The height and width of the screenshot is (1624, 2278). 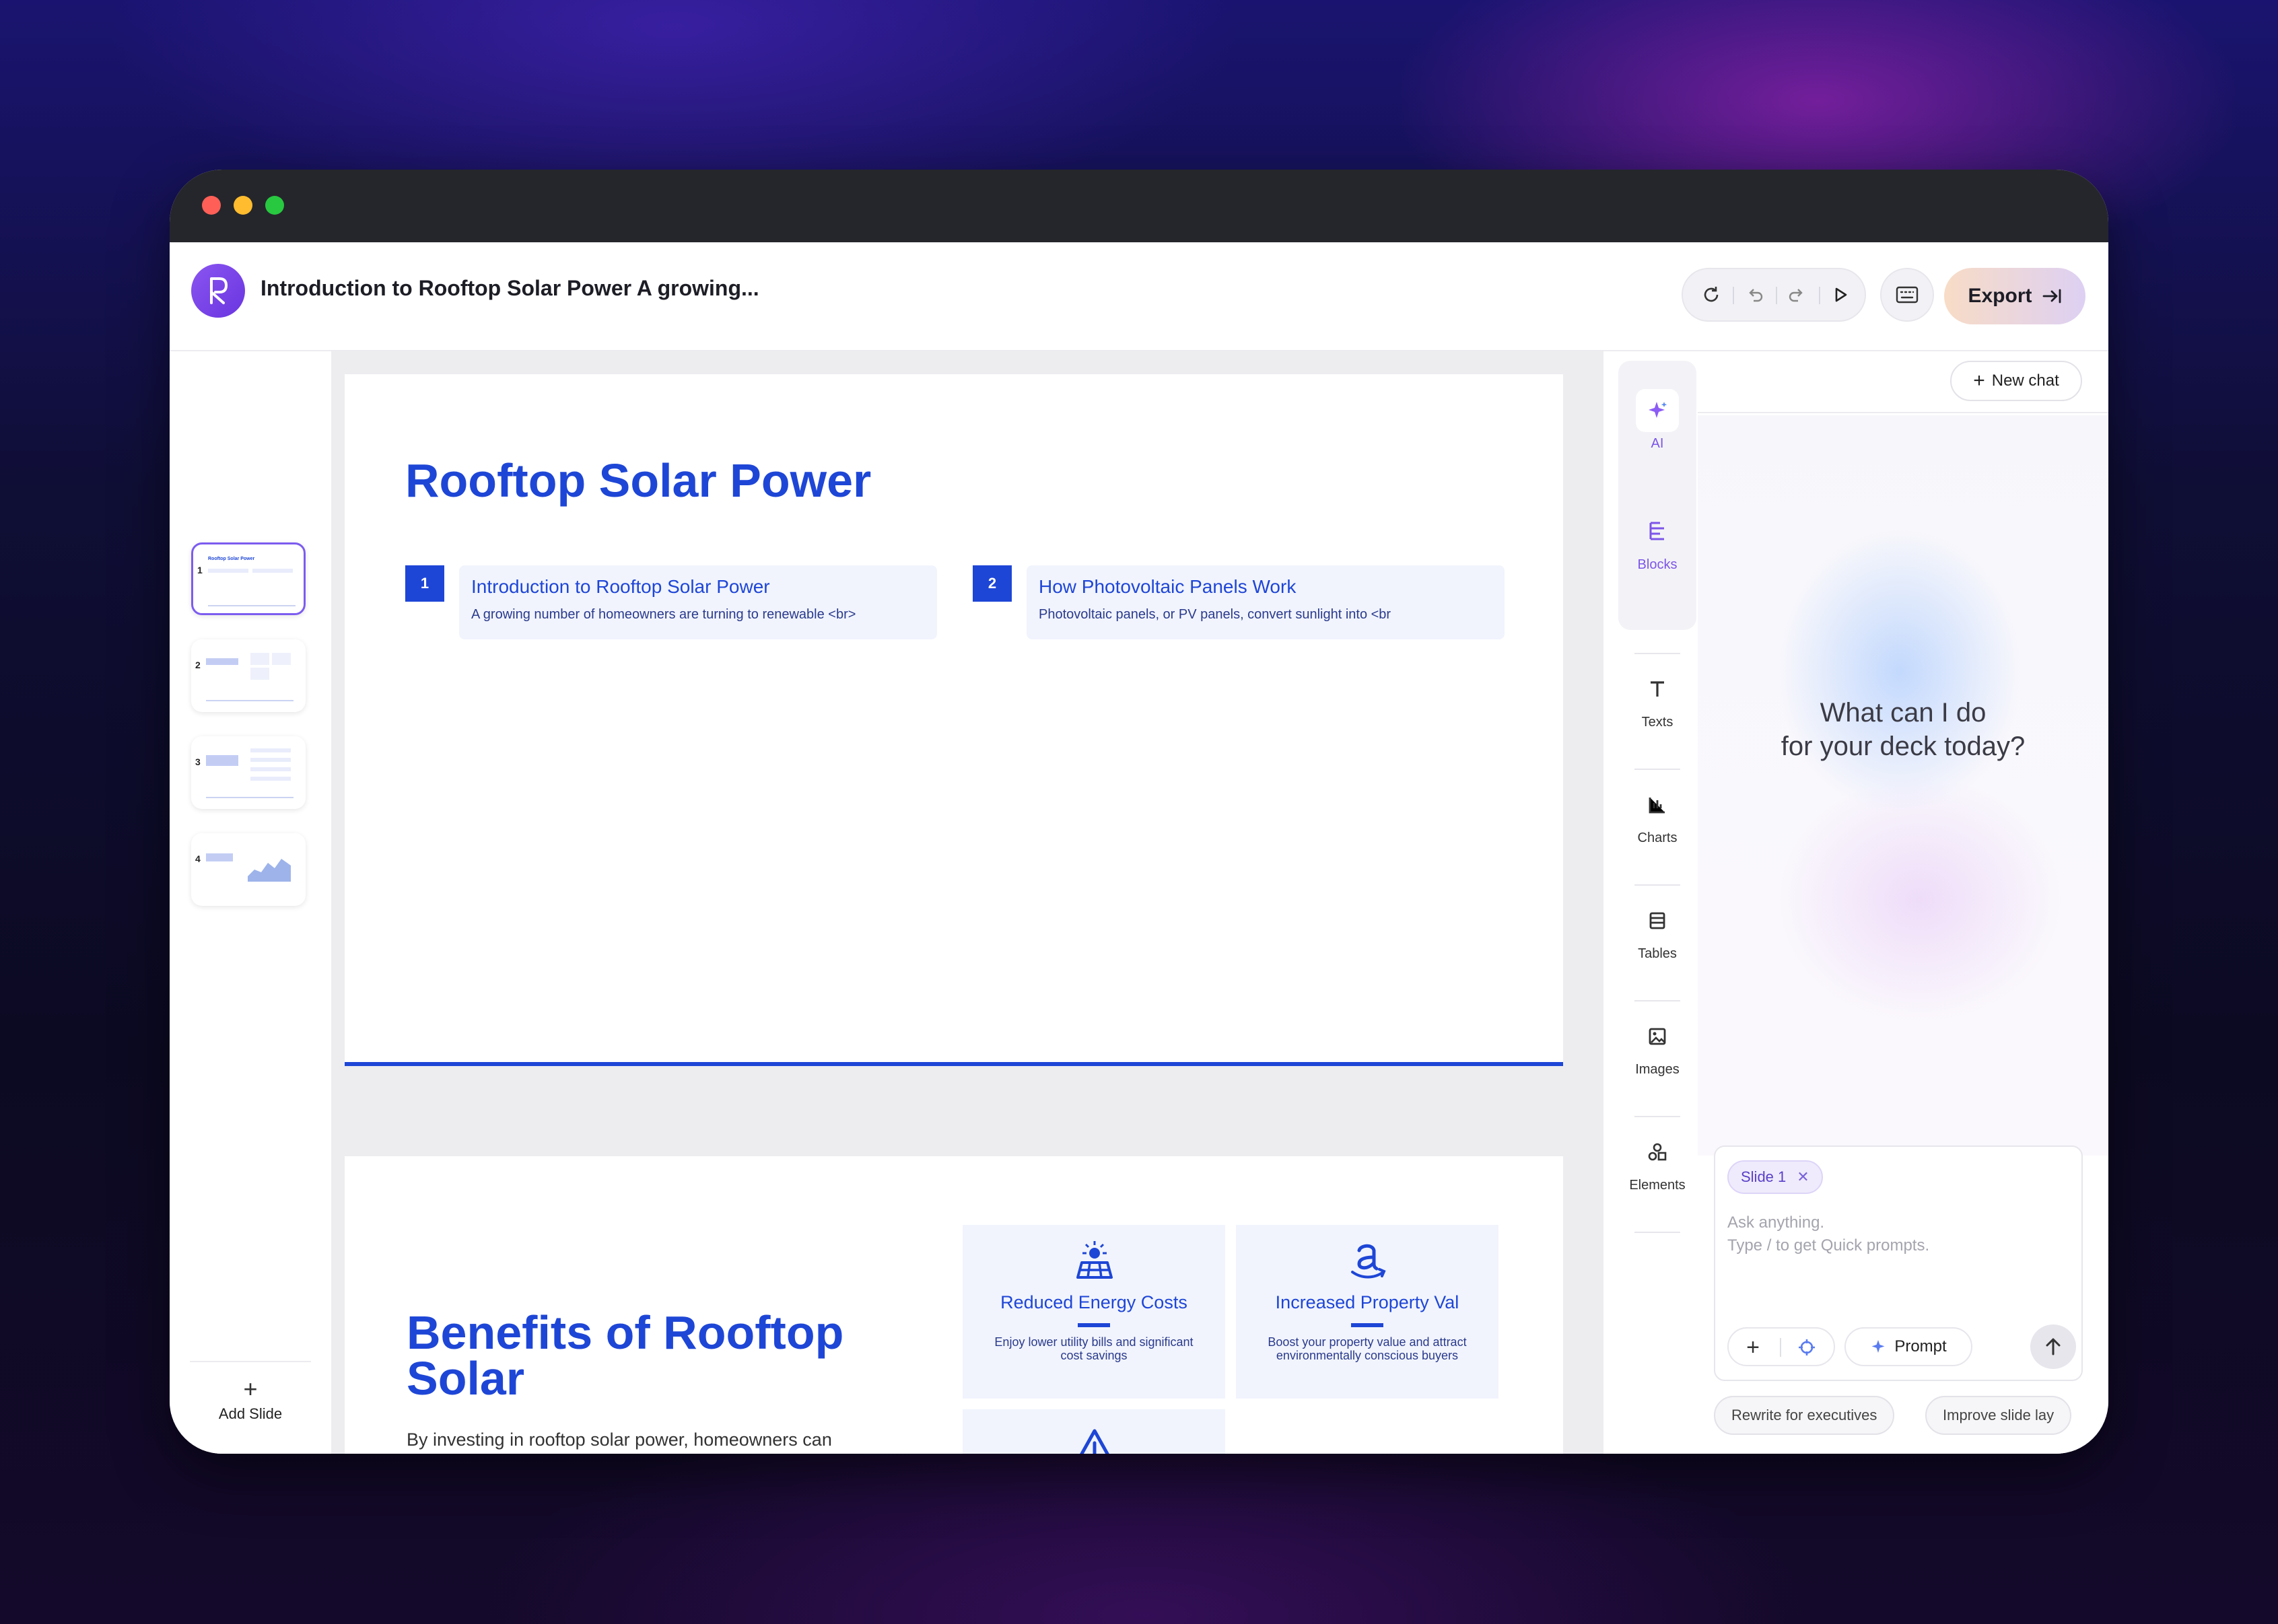 What do you see at coordinates (1657, 920) in the screenshot?
I see `table-icon` at bounding box center [1657, 920].